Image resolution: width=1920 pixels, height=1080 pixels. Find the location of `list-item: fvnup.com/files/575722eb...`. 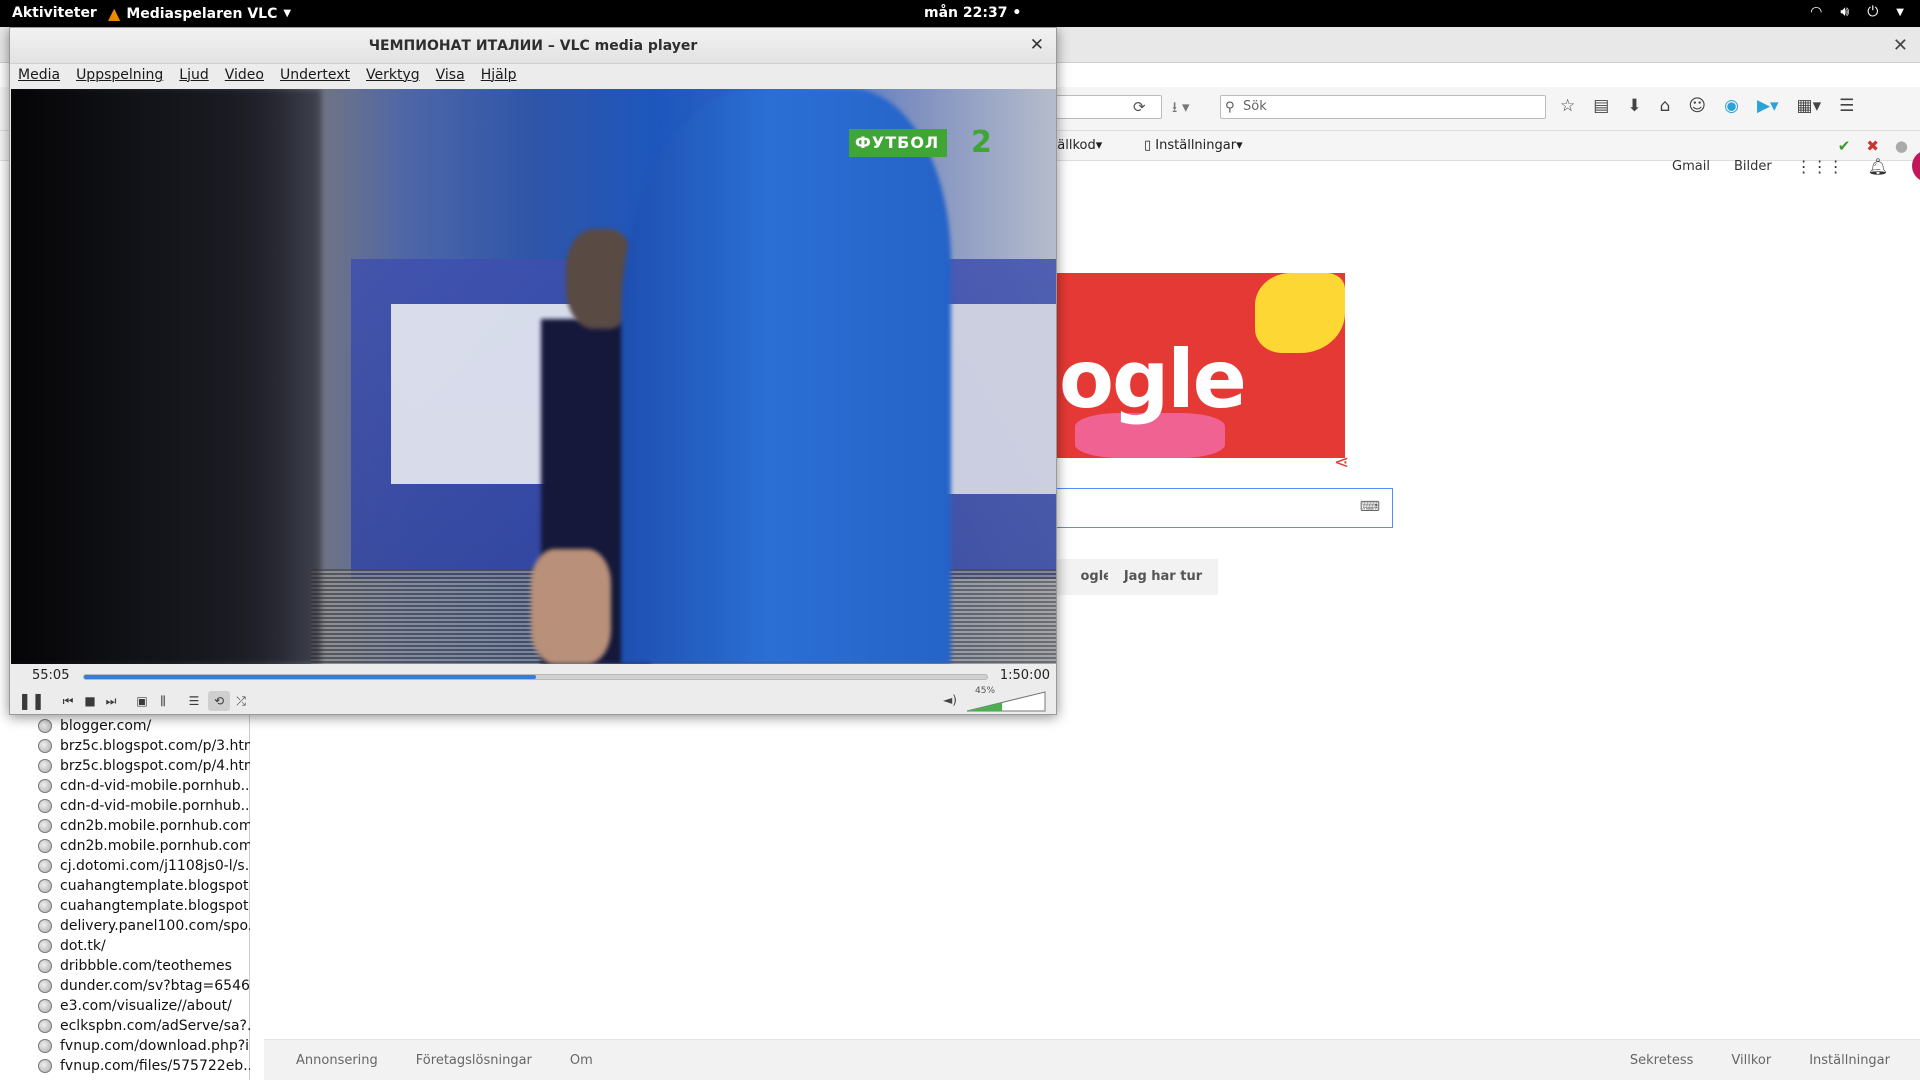

list-item: fvnup.com/files/575722eb... is located at coordinates (144, 1066).